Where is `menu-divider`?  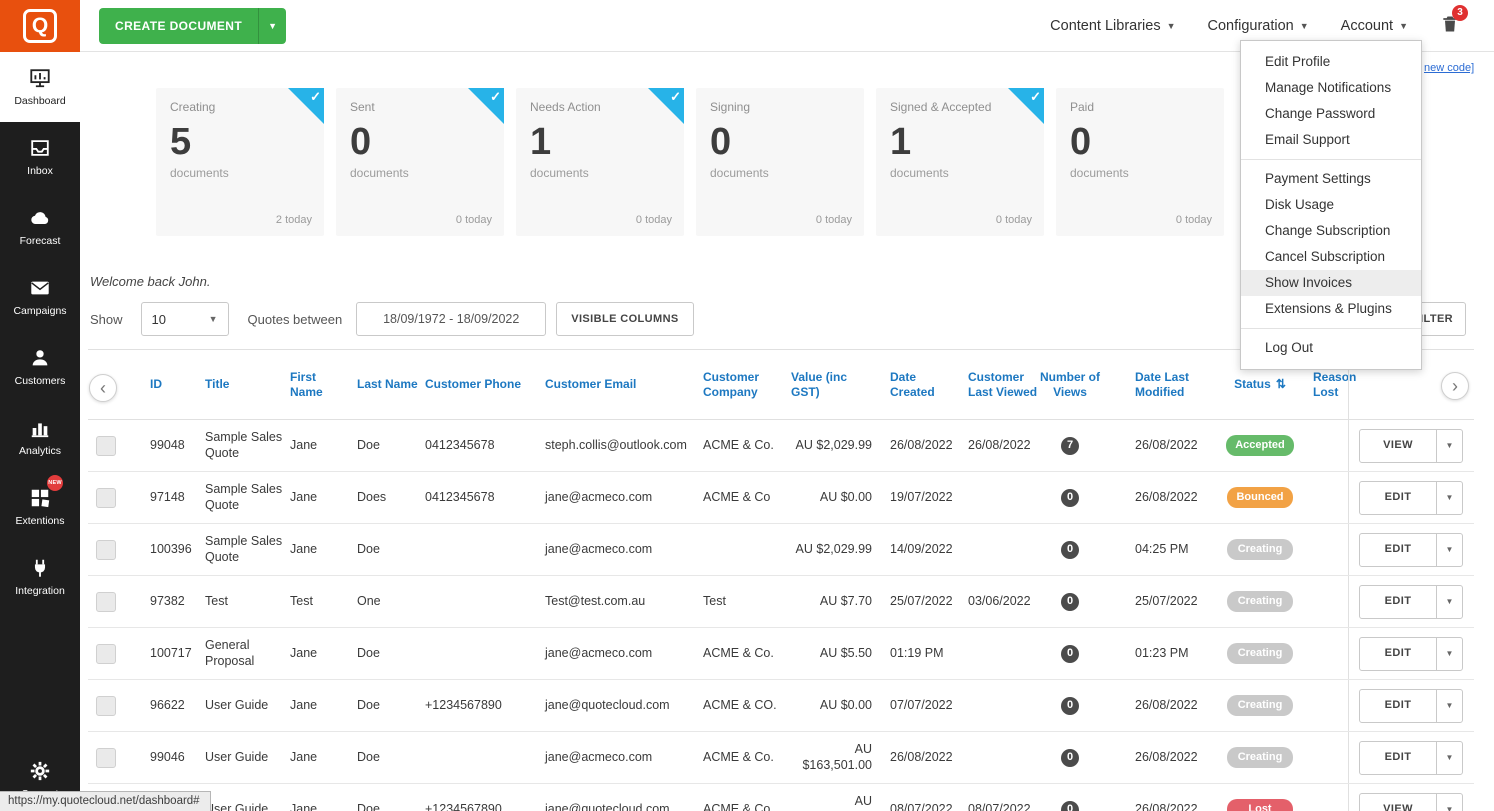
menu-divider is located at coordinates (1331, 159).